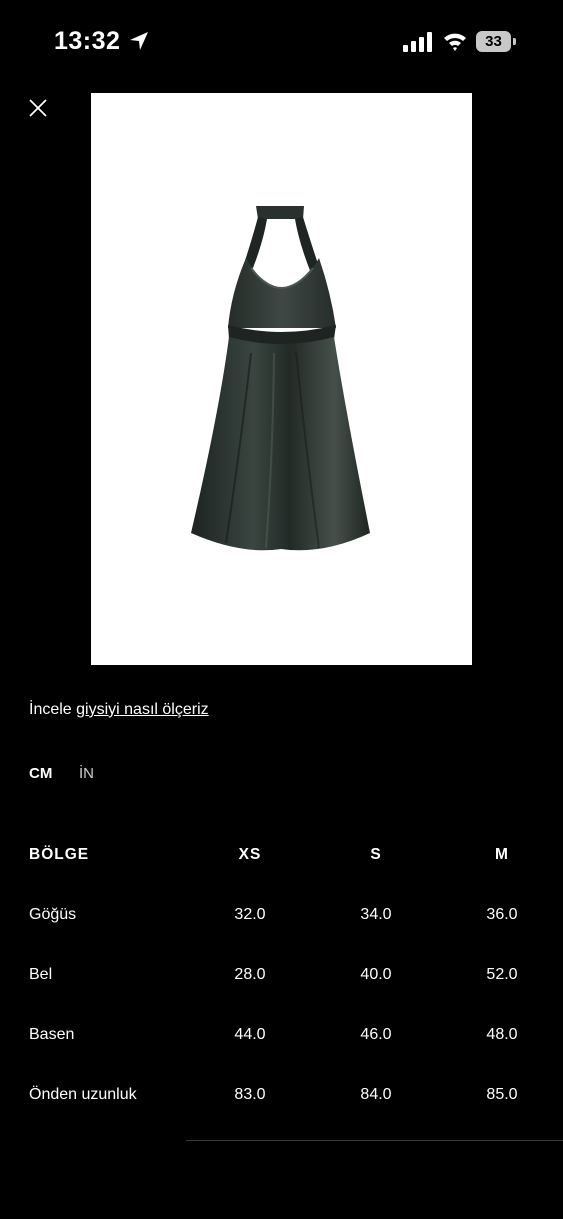  What do you see at coordinates (250, 914) in the screenshot?
I see `cell-xs: 32.0` at bounding box center [250, 914].